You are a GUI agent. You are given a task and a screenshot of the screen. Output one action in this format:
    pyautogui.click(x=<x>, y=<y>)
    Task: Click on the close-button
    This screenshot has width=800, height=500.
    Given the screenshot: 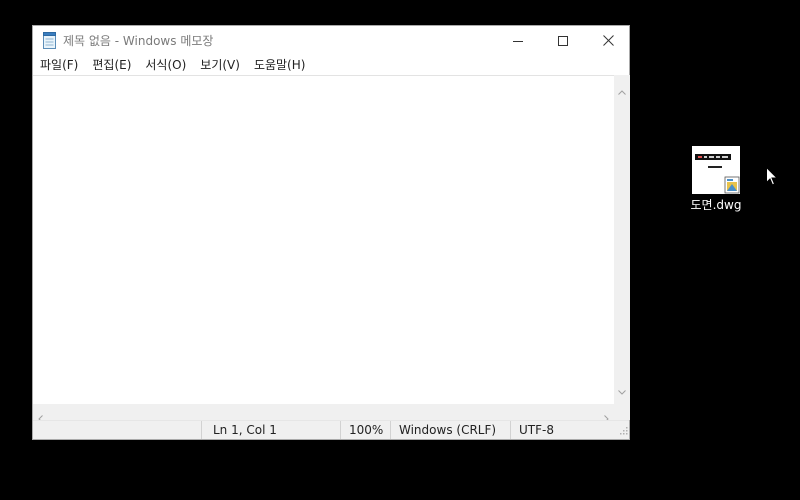 What is the action you would take?
    pyautogui.click(x=608, y=40)
    